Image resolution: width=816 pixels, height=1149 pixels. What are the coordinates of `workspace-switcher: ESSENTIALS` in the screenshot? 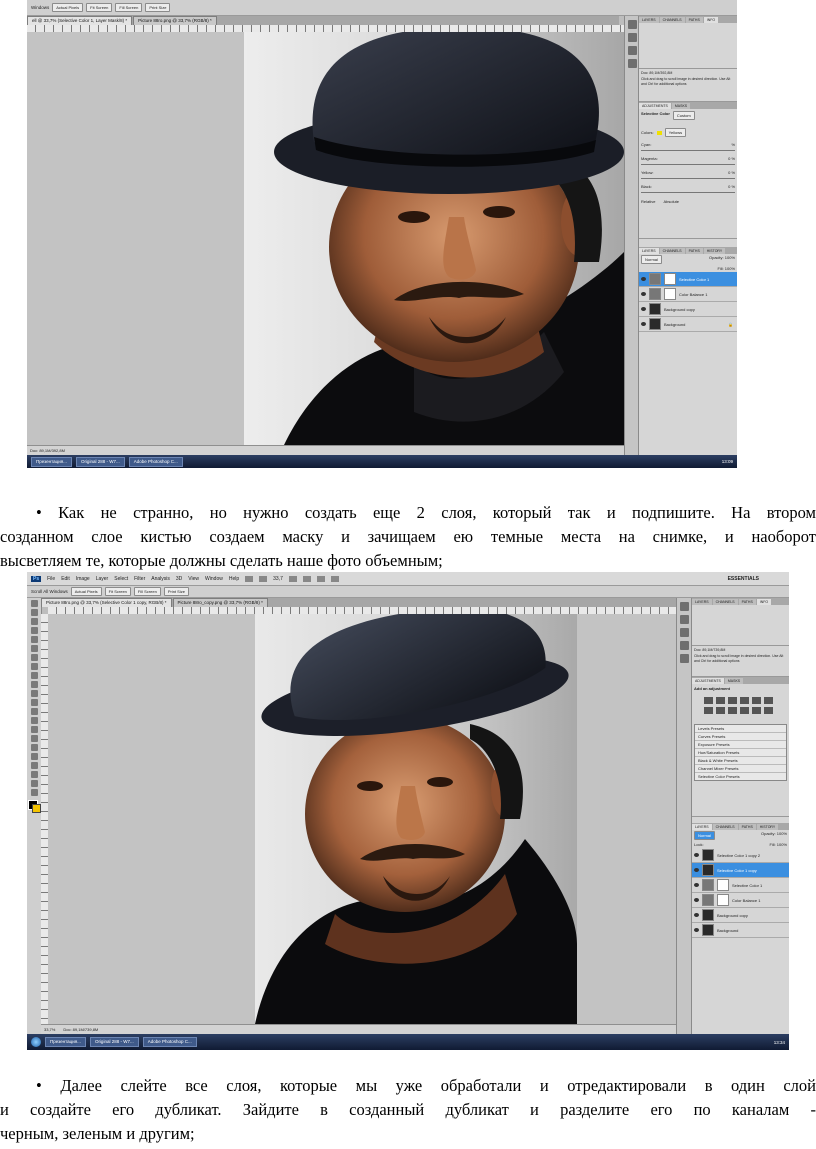 It's located at (743, 579).